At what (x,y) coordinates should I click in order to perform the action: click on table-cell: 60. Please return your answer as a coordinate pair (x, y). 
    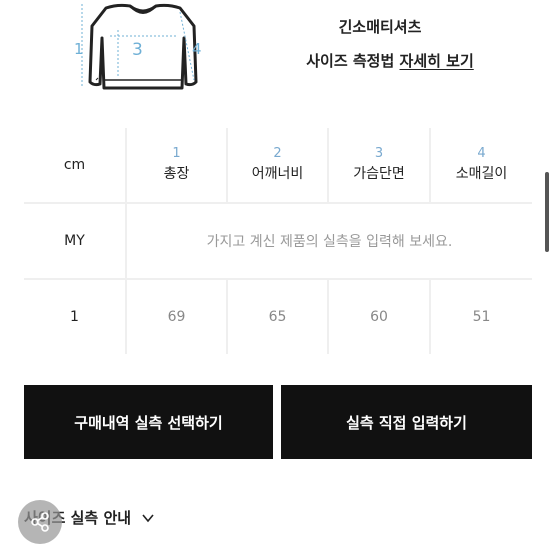
    Looking at the image, I should click on (379, 317).